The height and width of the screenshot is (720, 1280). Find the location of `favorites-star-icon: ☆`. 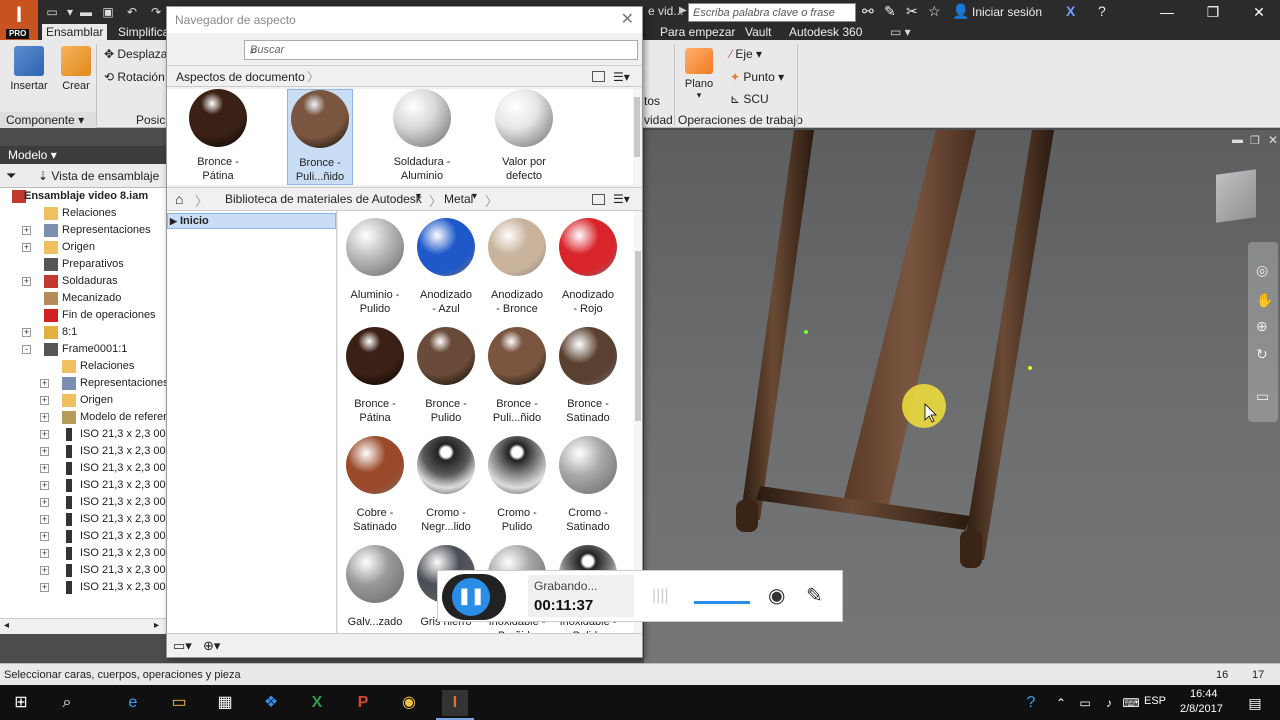

favorites-star-icon: ☆ is located at coordinates (934, 11).